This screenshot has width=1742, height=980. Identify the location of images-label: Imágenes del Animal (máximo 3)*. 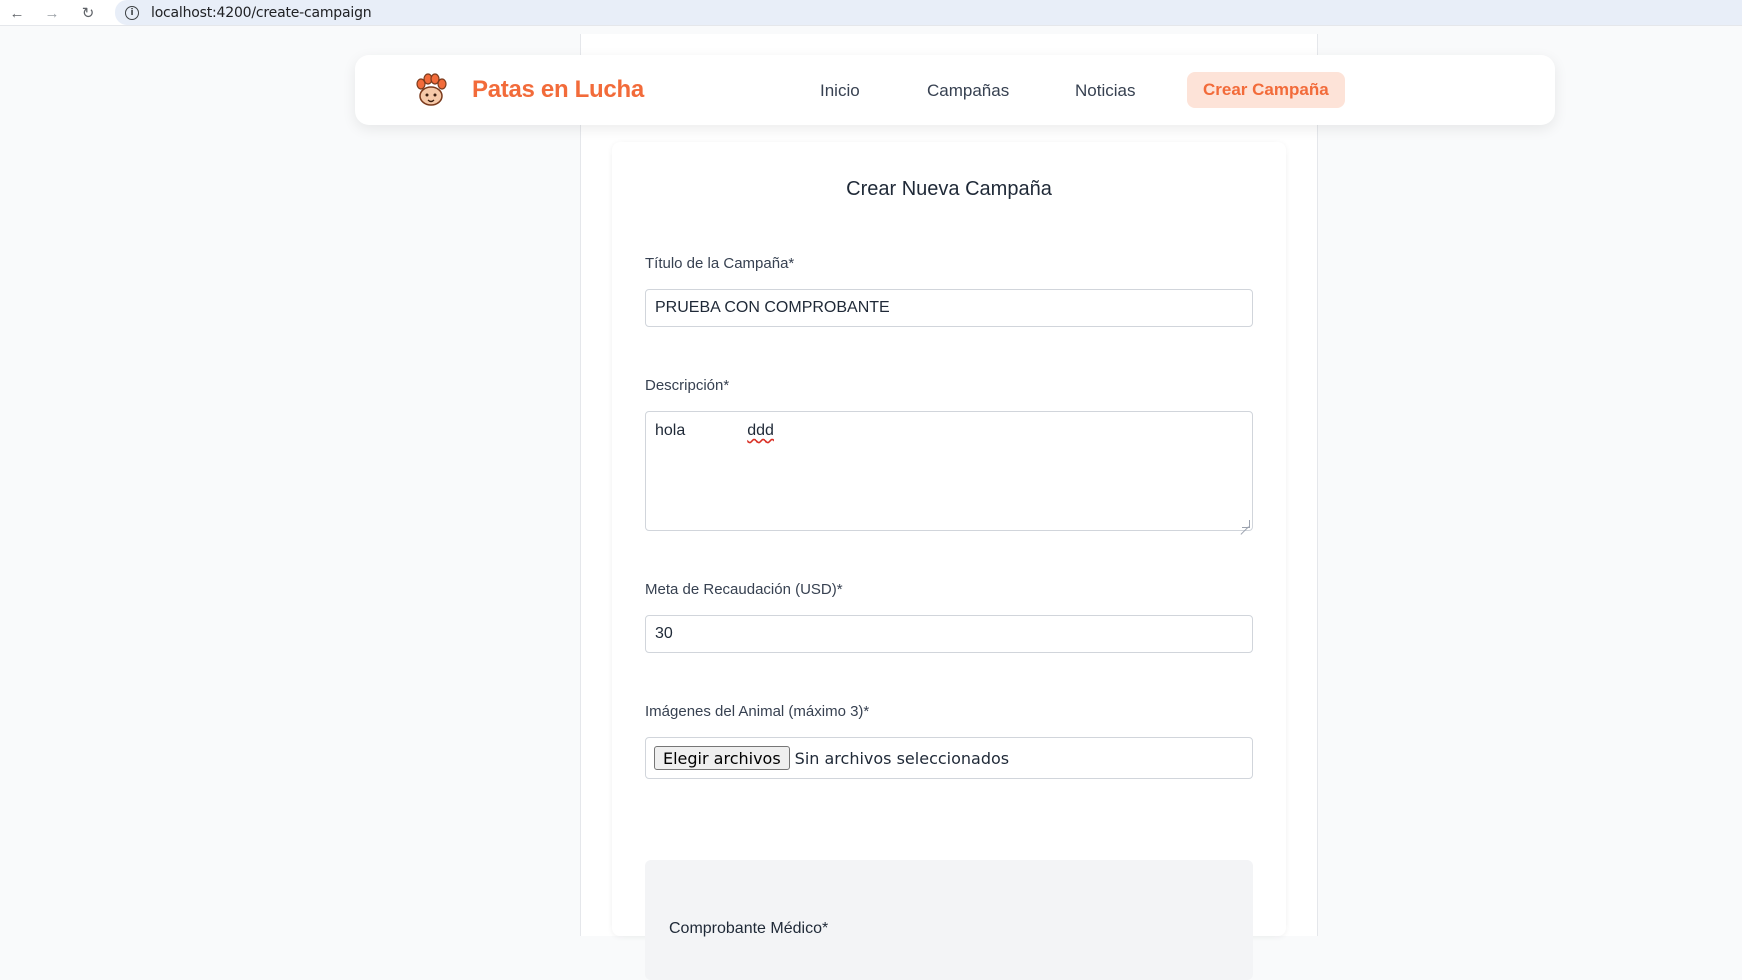
(757, 711).